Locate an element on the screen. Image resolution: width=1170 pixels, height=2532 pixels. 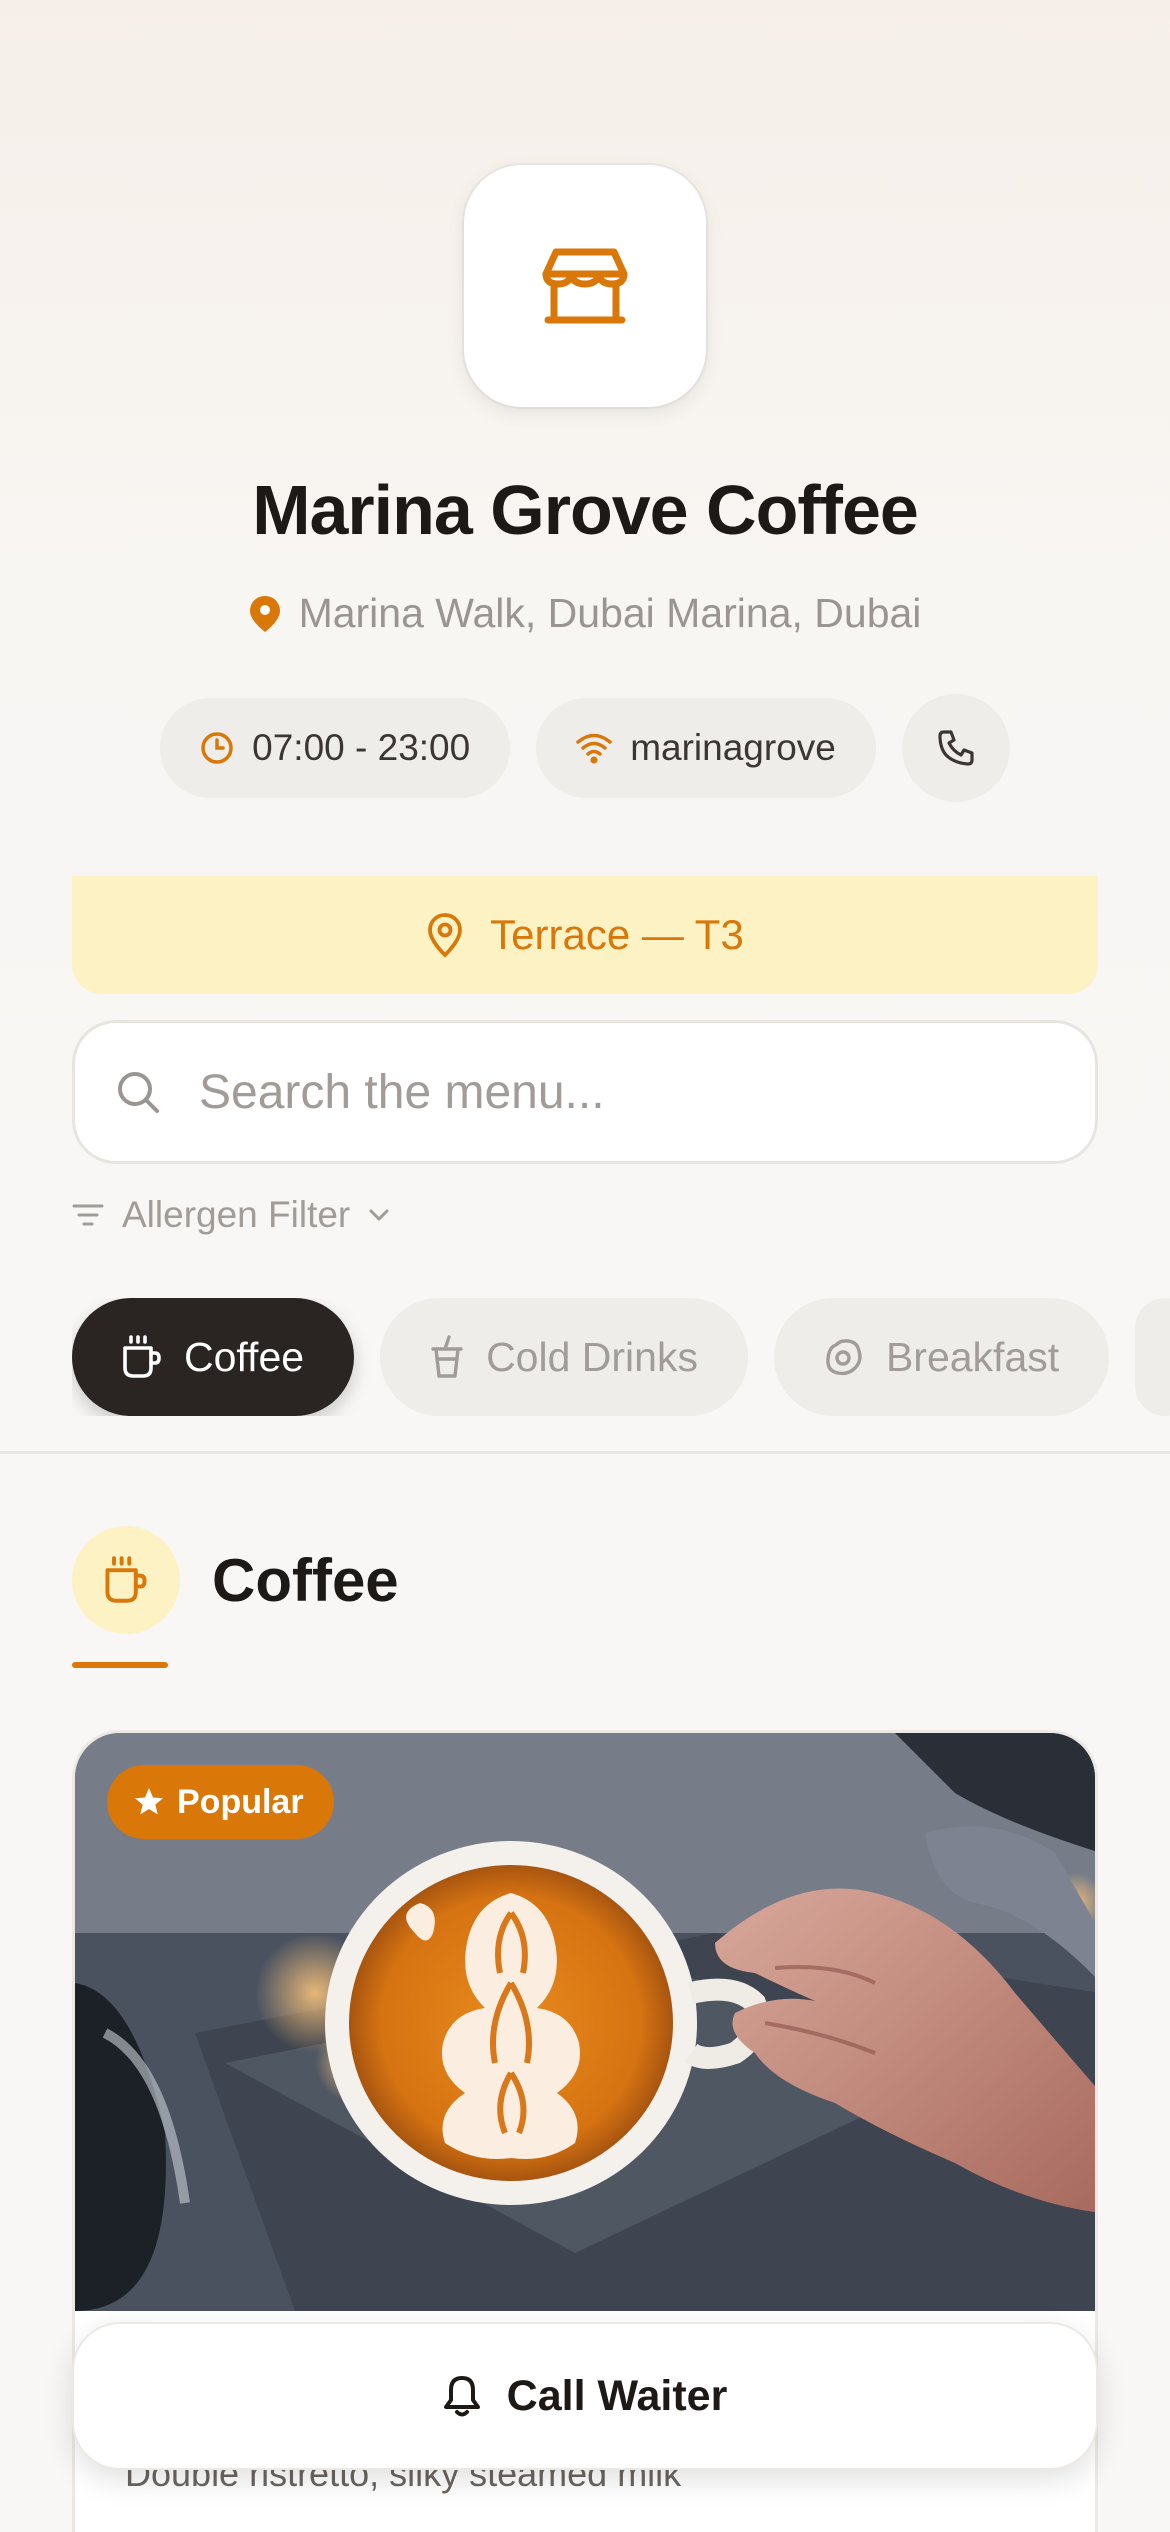
venue-info-chips: 07:00 - 23:00 marinagrove is located at coordinates (585, 748).